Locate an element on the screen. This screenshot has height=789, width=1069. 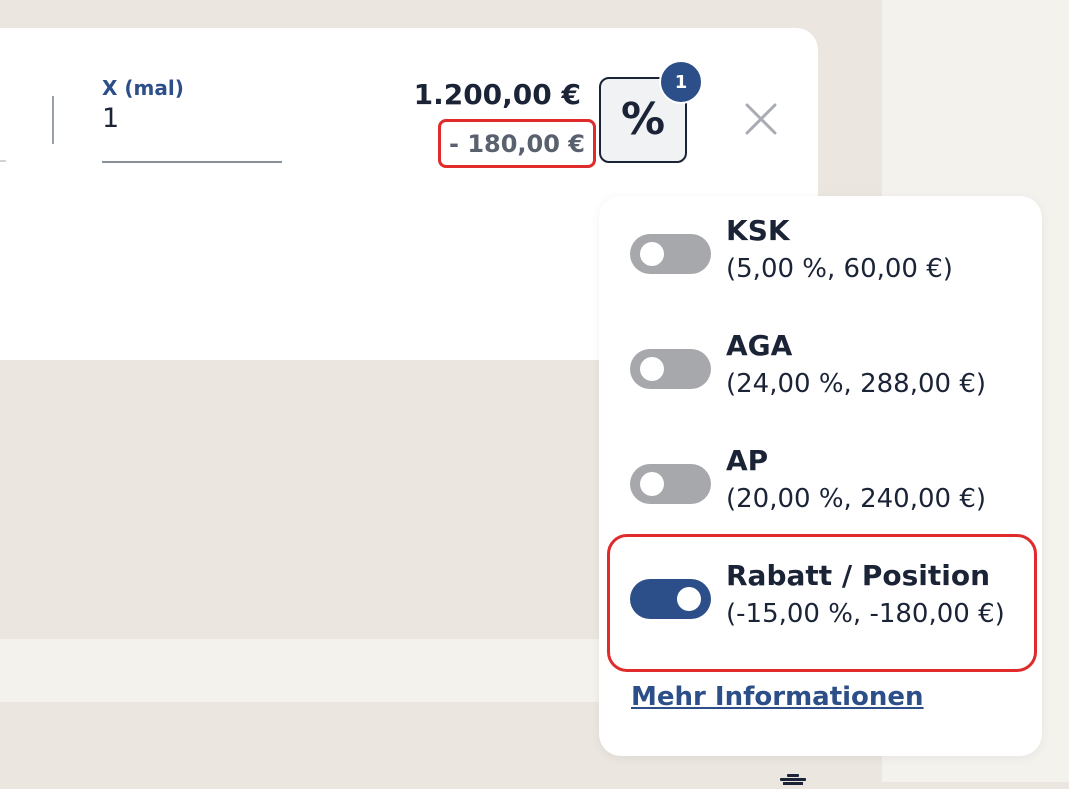
trash-icon is located at coordinates (793, 777).